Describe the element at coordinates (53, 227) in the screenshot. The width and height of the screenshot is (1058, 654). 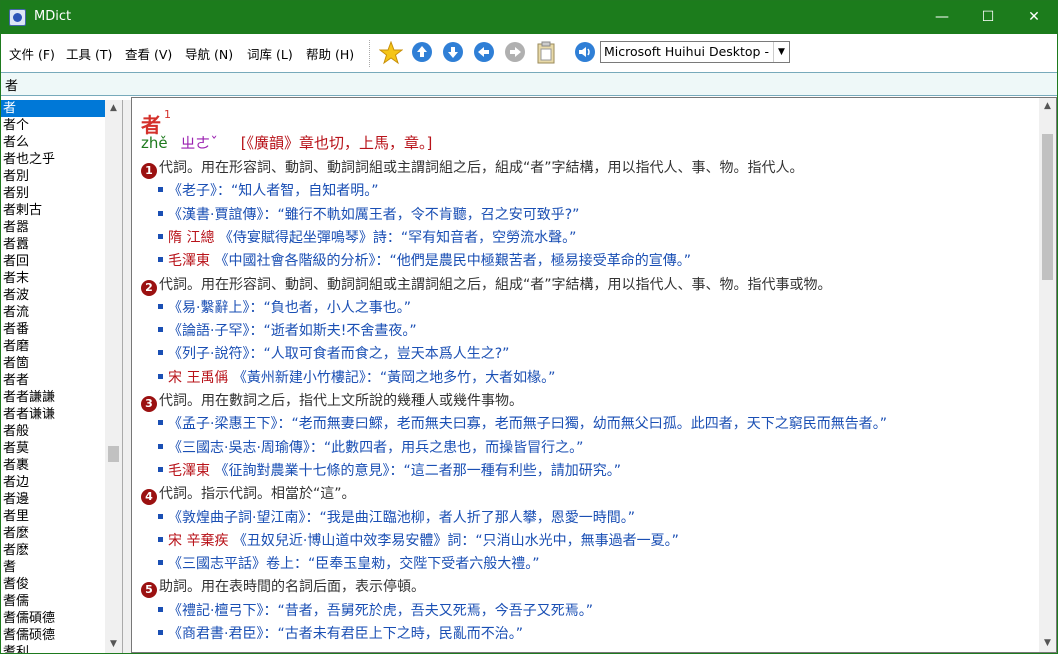
I see `word-list-item: 者嚣` at that location.